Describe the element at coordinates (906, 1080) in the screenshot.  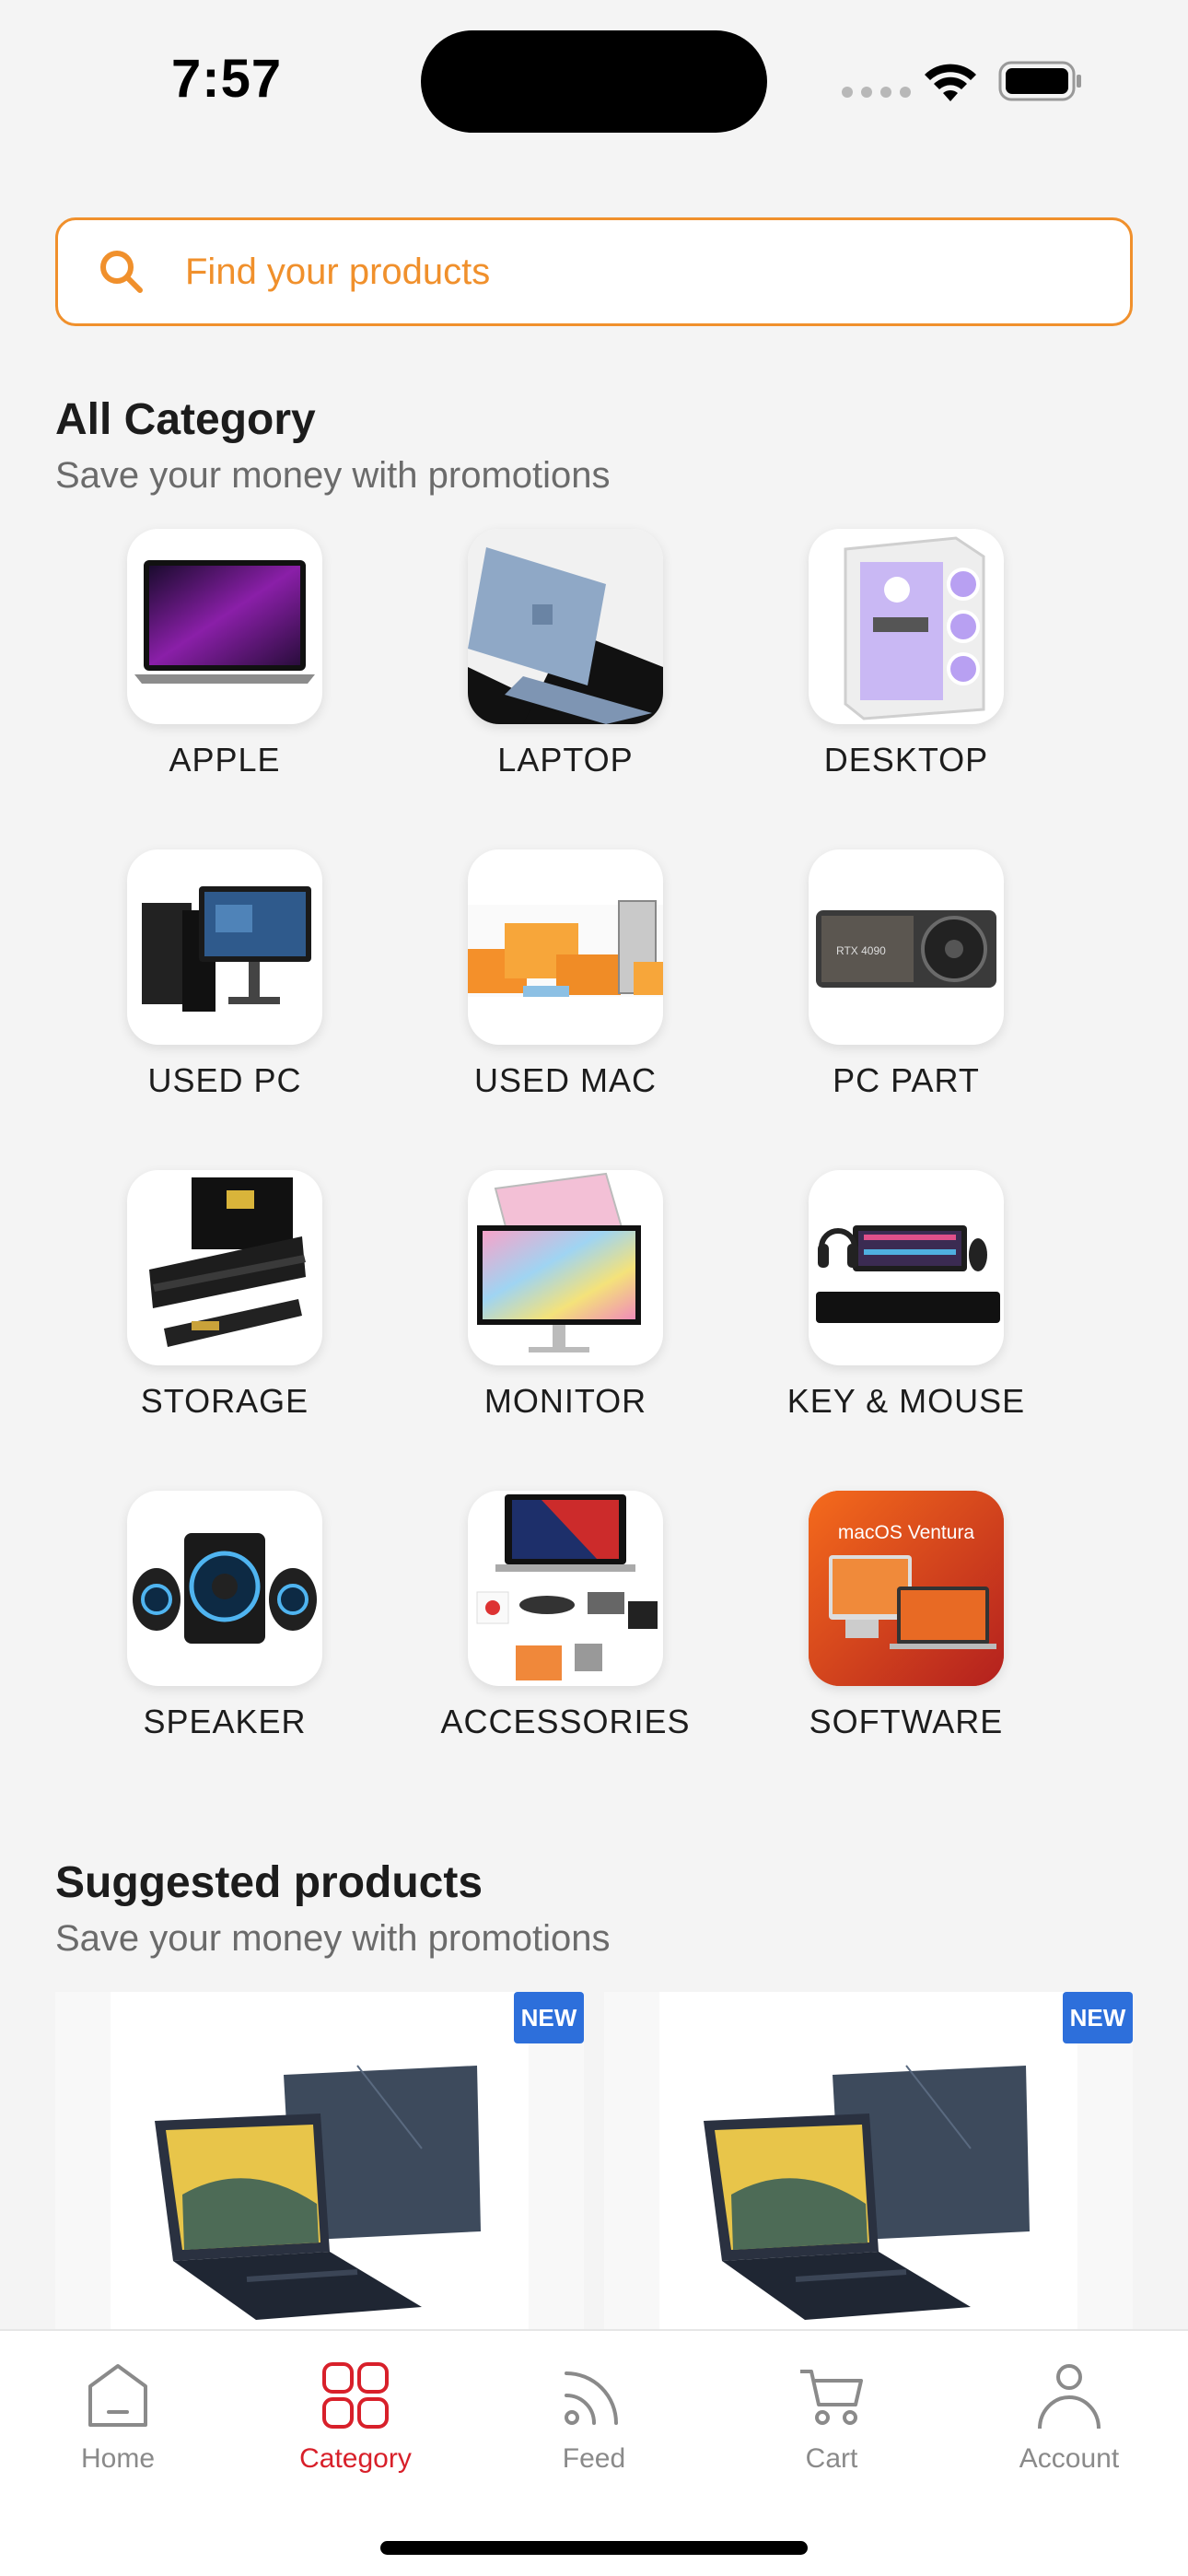
I see `category-label: PC PART` at that location.